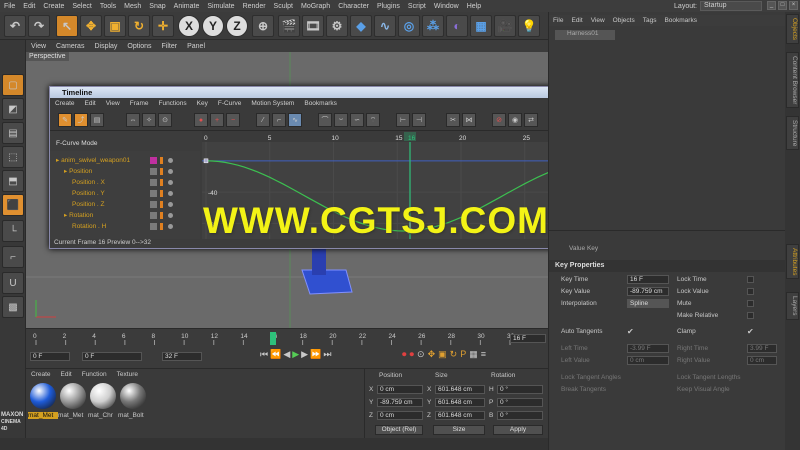 The image size is (800, 450). What do you see at coordinates (648, 348) in the screenshot?
I see `left-time-field: -3.99 F` at bounding box center [648, 348].